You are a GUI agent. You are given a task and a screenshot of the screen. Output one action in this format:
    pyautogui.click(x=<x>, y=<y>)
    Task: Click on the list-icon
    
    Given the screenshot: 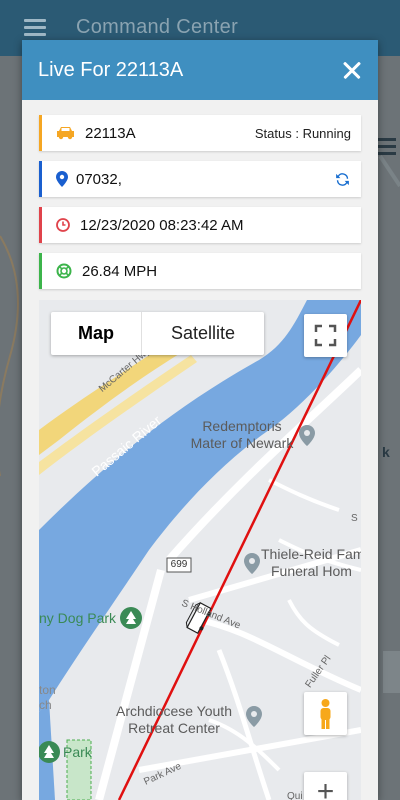 What is the action you would take?
    pyautogui.click(x=387, y=148)
    